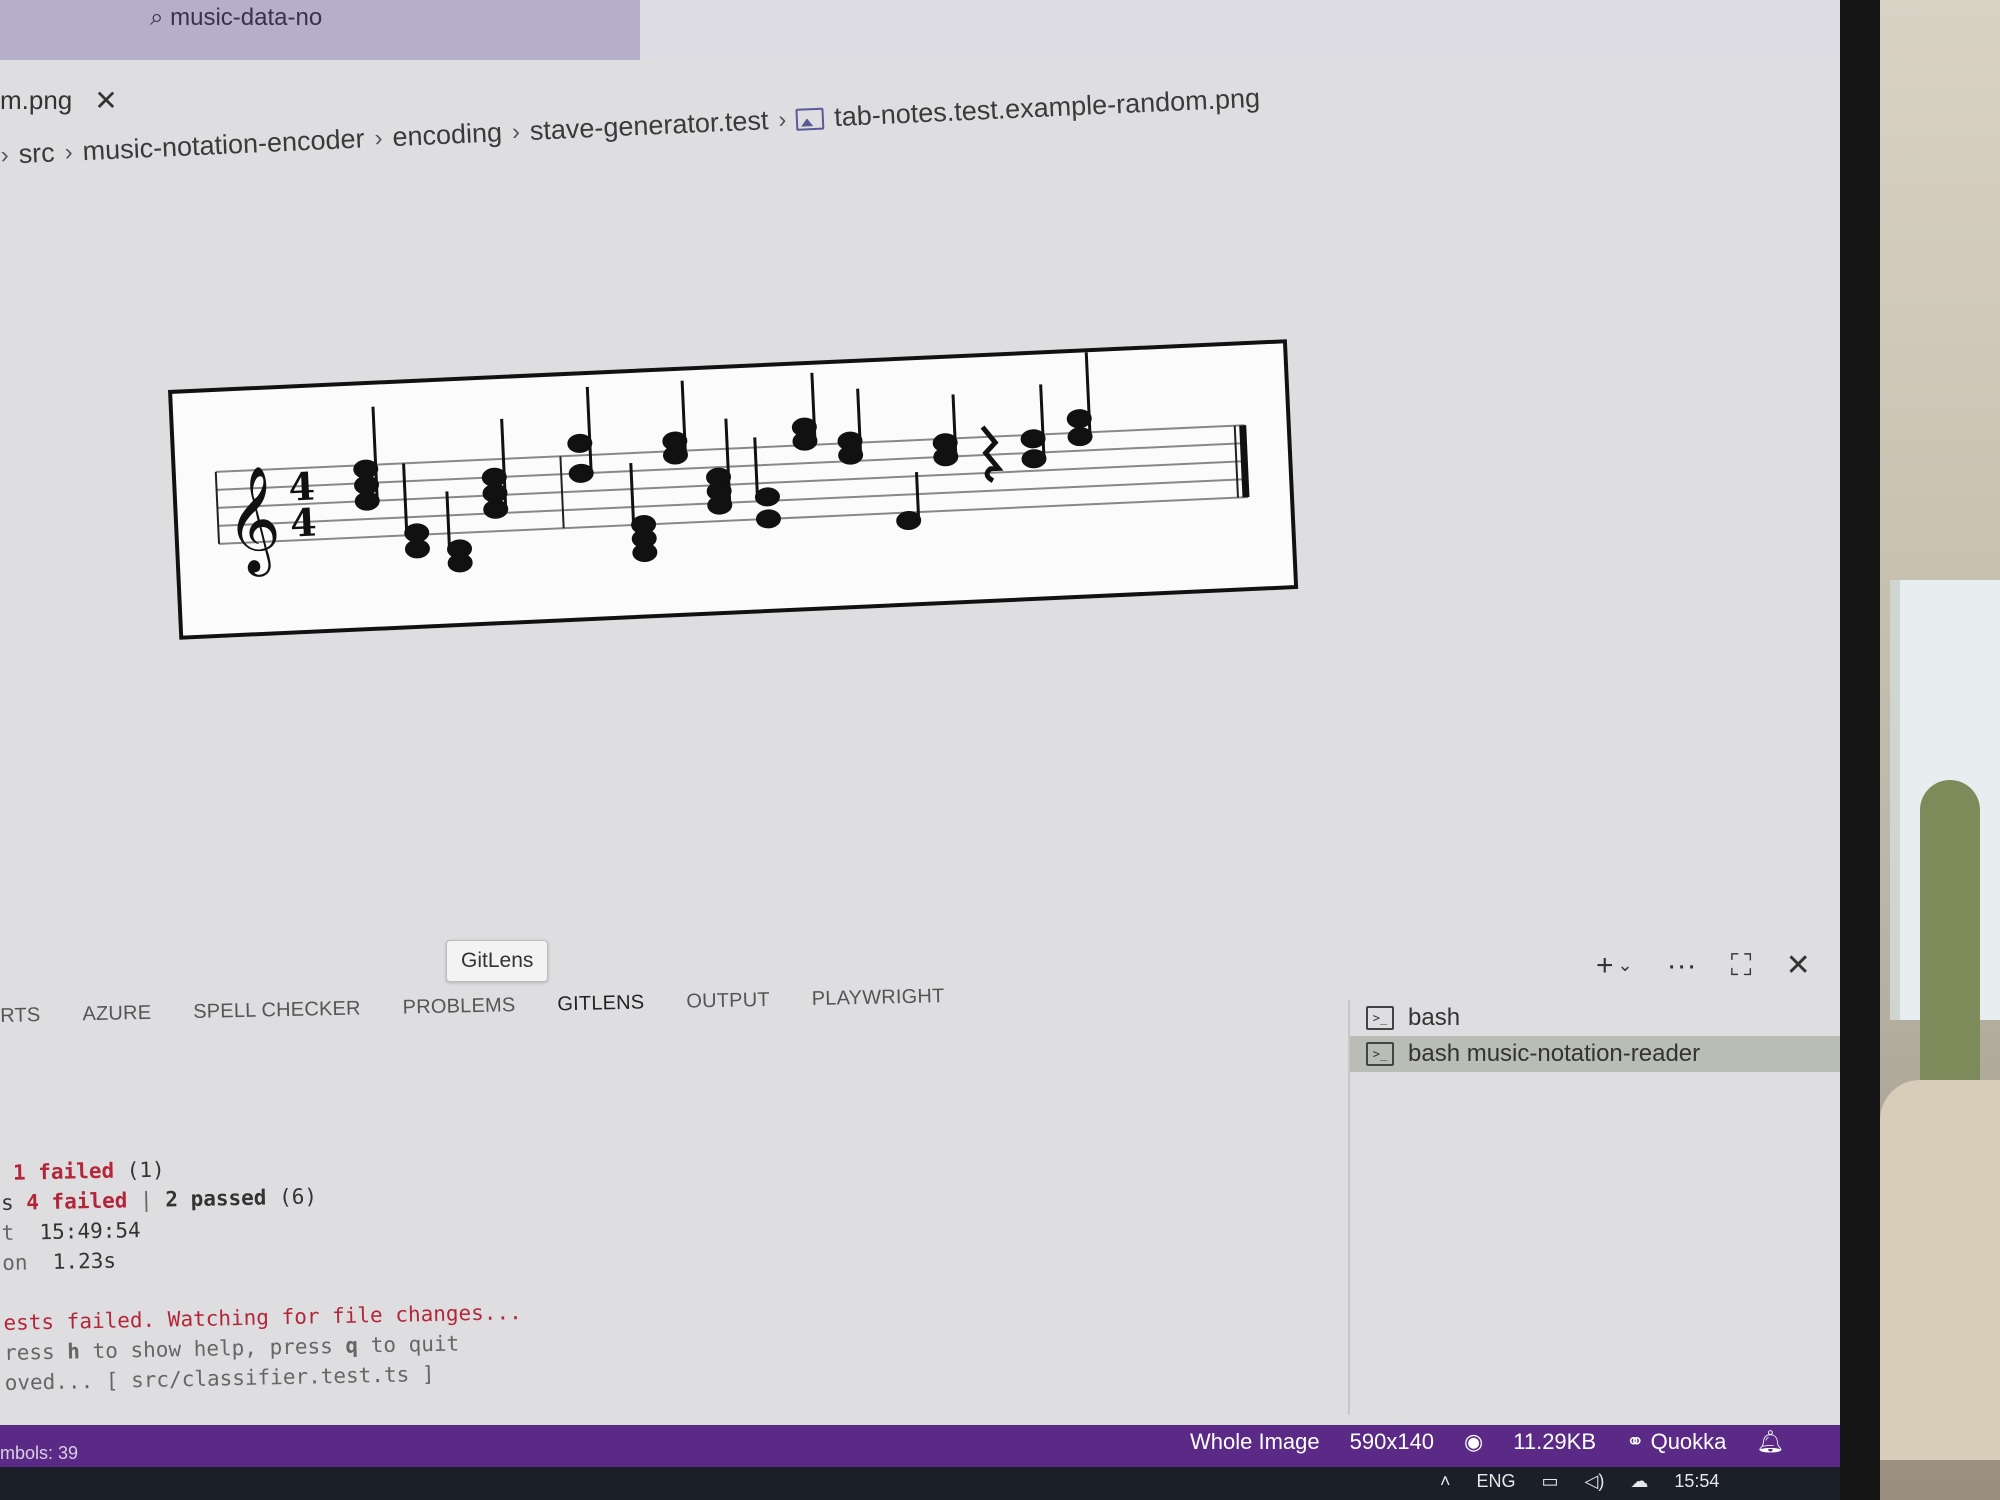 This screenshot has width=2000, height=1500. What do you see at coordinates (1445, 1481) in the screenshot?
I see `chevron-up-icon: ˄` at bounding box center [1445, 1481].